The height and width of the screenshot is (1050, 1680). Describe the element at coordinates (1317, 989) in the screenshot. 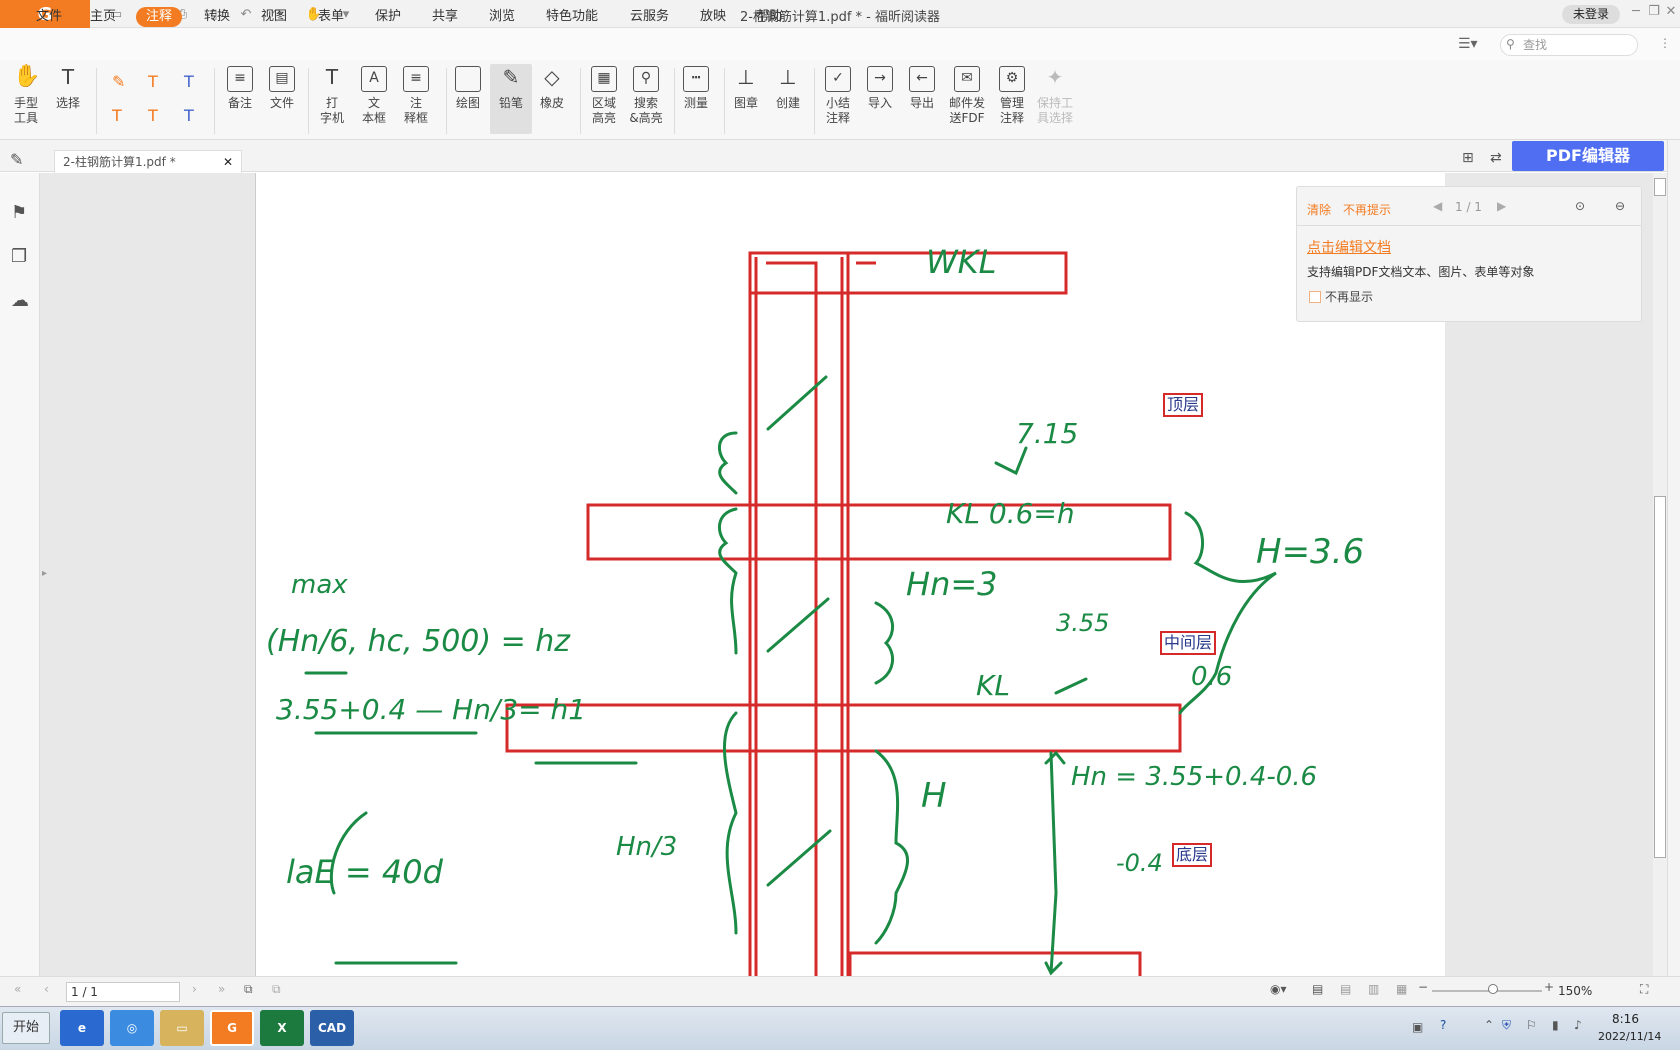

I see `single-page-icon: ▤` at that location.